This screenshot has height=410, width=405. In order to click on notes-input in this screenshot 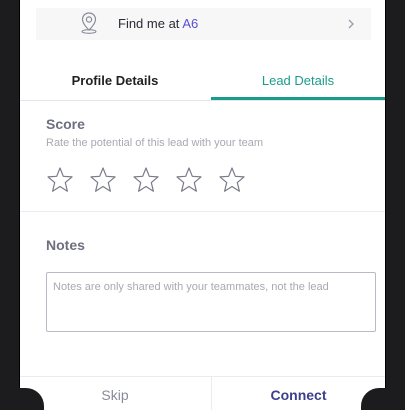, I will do `click(211, 302)`.